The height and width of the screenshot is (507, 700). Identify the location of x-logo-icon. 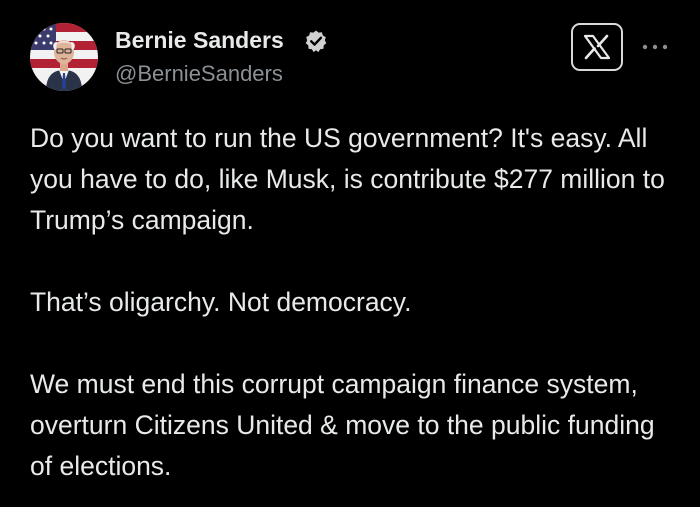
(597, 47).